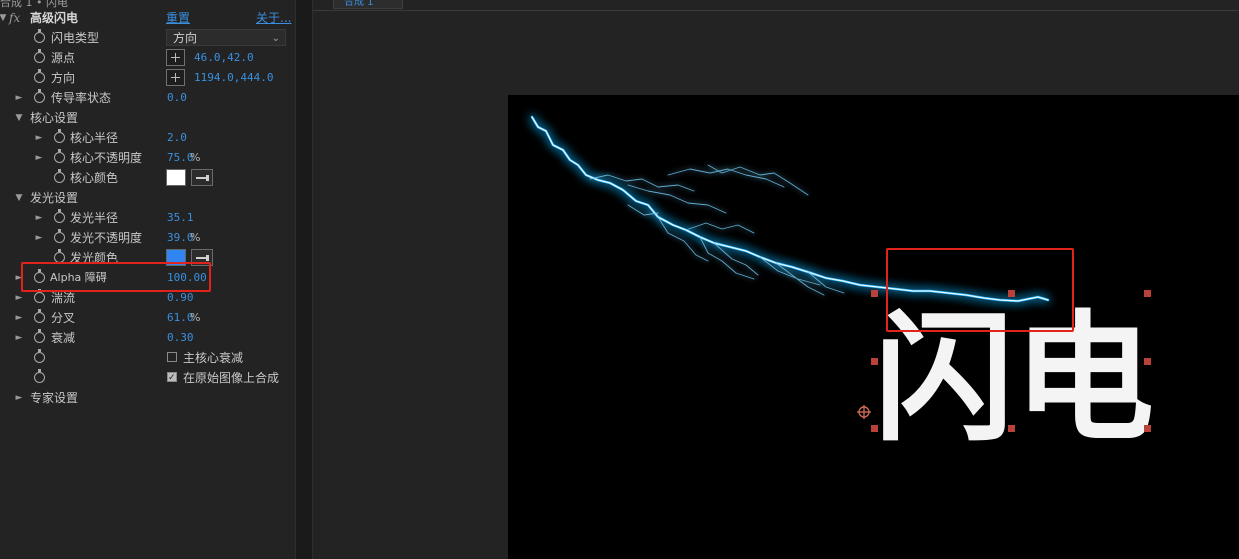 The image size is (1239, 559). What do you see at coordinates (147, 238) in the screenshot?
I see `prop-row-glow-opacity: ► 发光不透明度 39.0 %` at bounding box center [147, 238].